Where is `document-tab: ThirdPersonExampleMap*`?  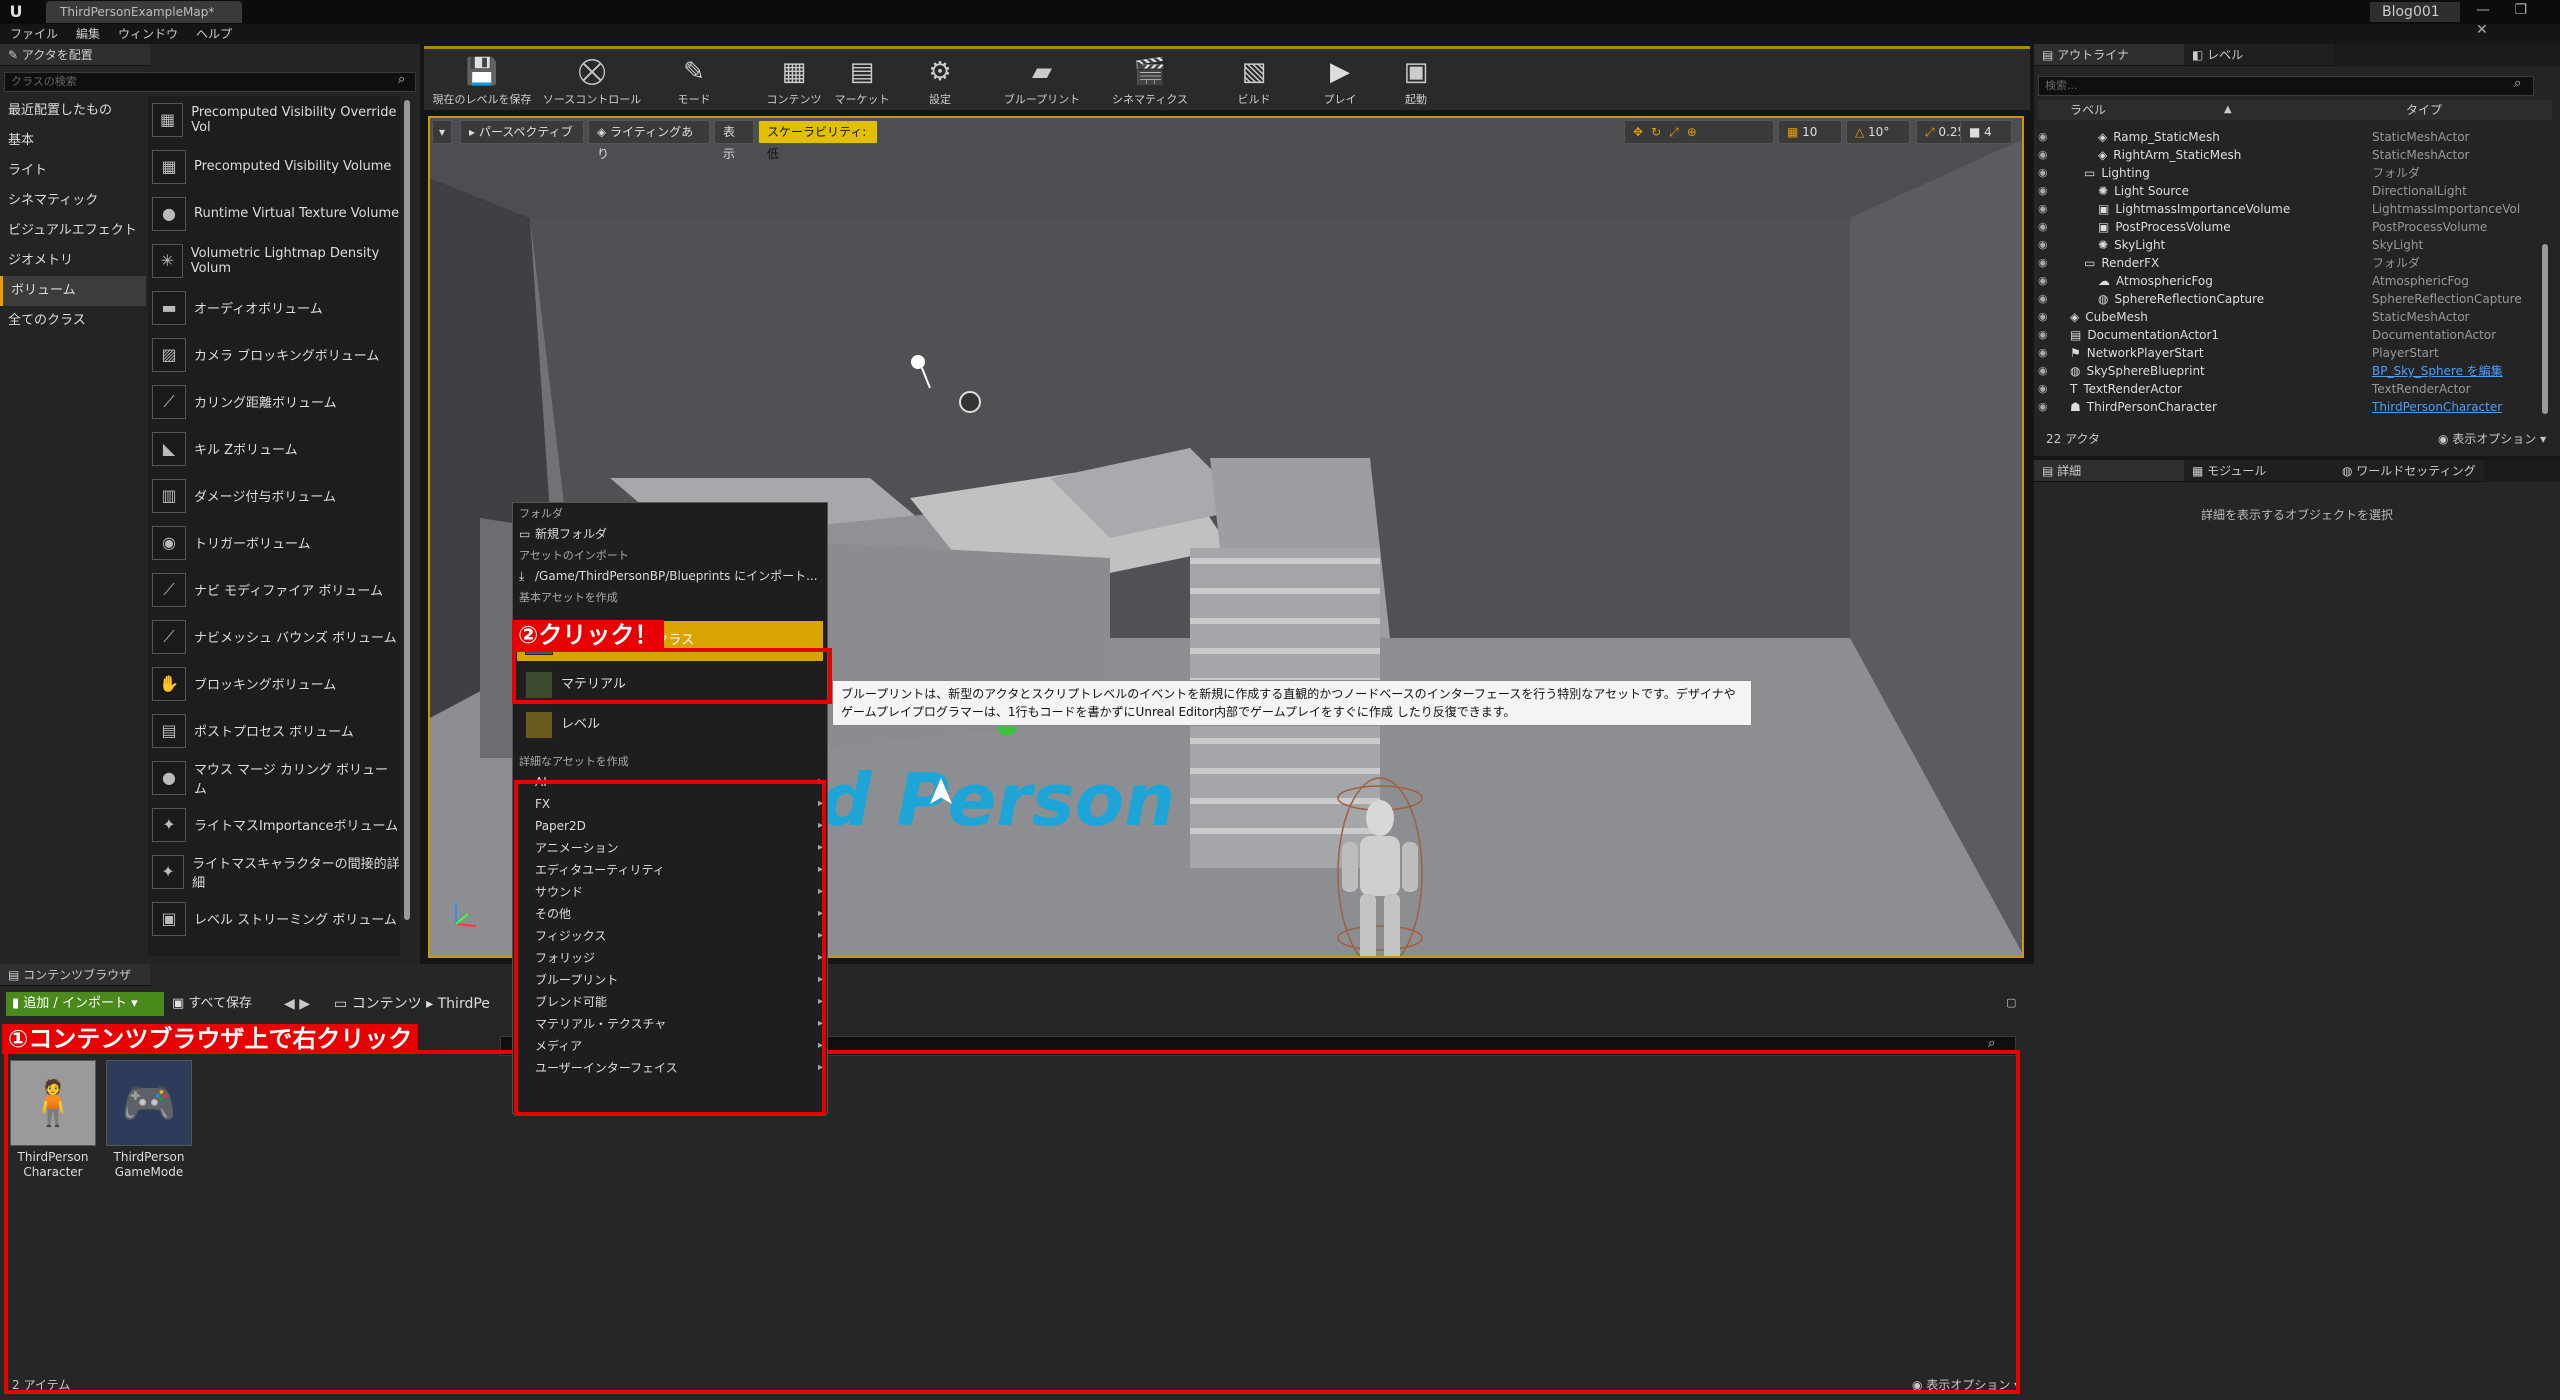 document-tab: ThirdPersonExampleMap* is located at coordinates (144, 12).